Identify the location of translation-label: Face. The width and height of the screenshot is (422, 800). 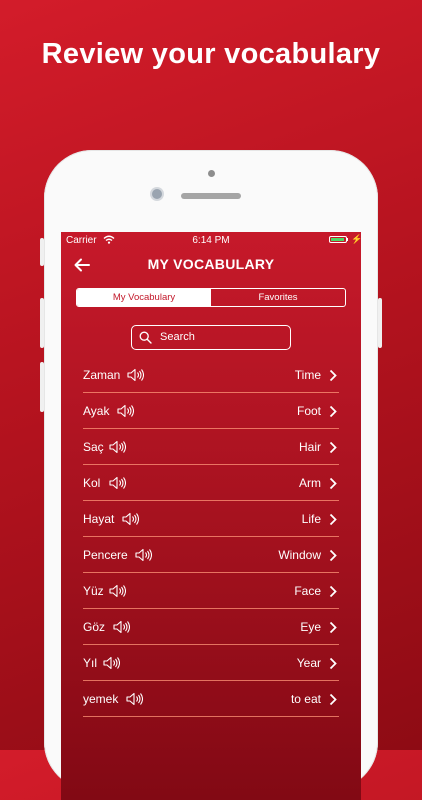
(307, 591).